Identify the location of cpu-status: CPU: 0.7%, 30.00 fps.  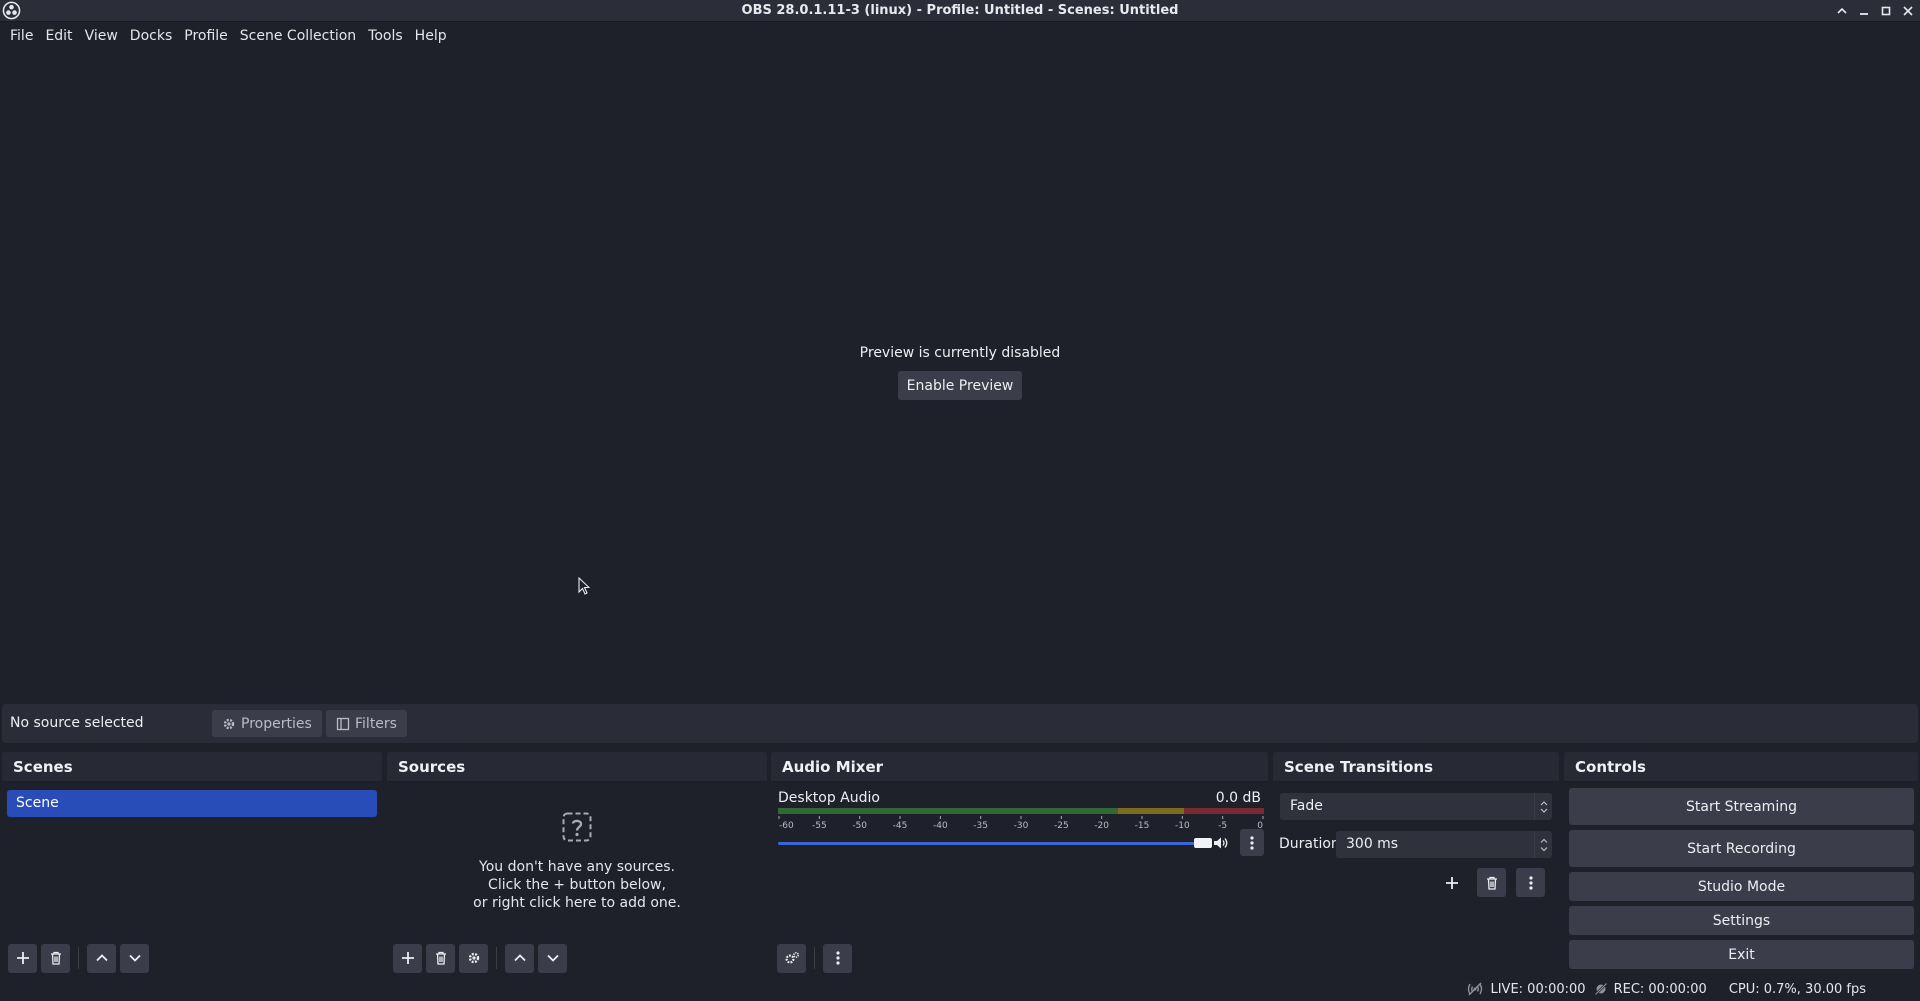
(1797, 989).